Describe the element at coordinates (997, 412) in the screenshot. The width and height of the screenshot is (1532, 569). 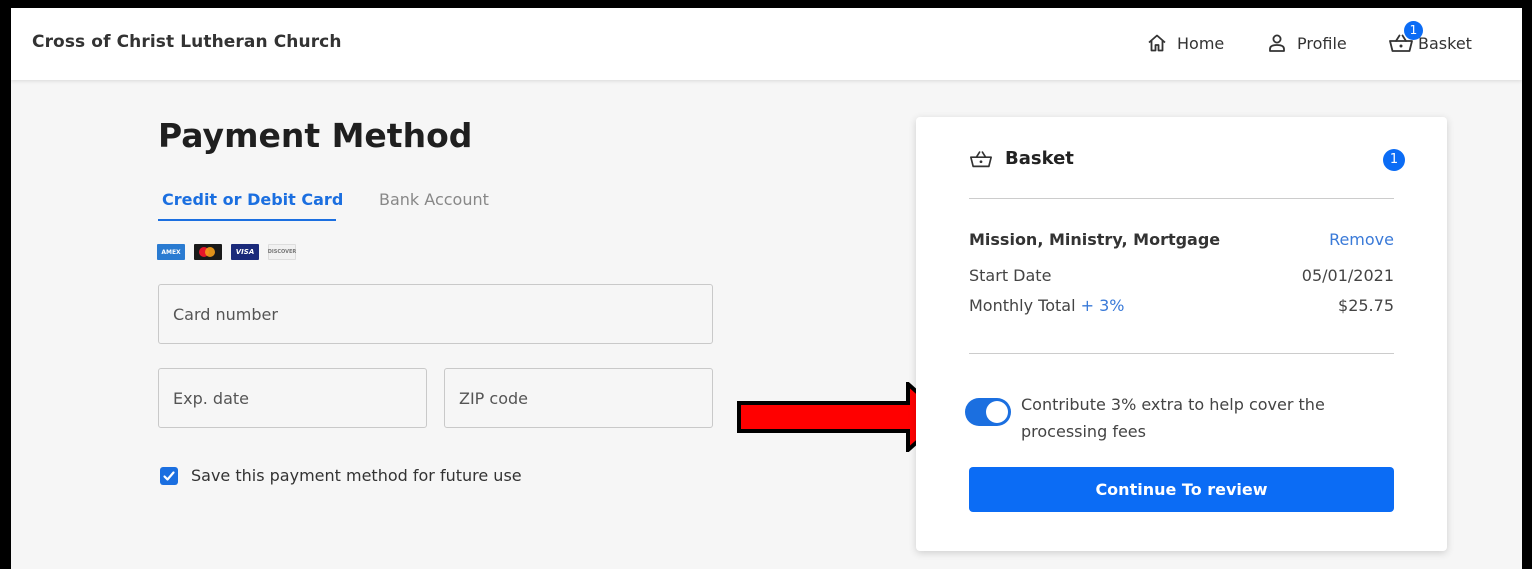
I see `toggle-knob` at that location.